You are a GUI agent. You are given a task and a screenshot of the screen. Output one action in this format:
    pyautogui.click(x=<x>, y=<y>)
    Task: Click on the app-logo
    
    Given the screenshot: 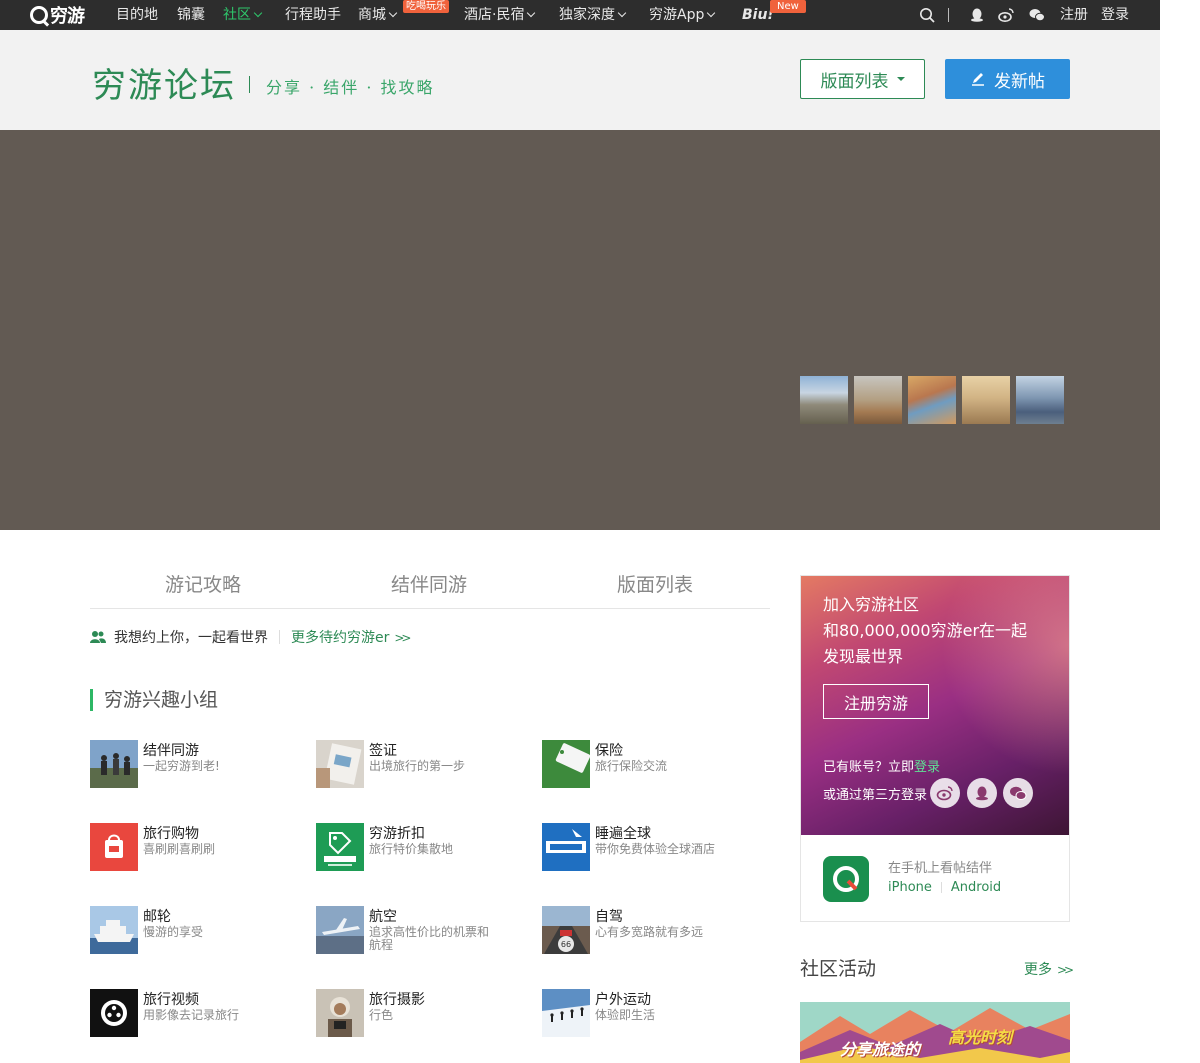 What is the action you would take?
    pyautogui.click(x=846, y=879)
    